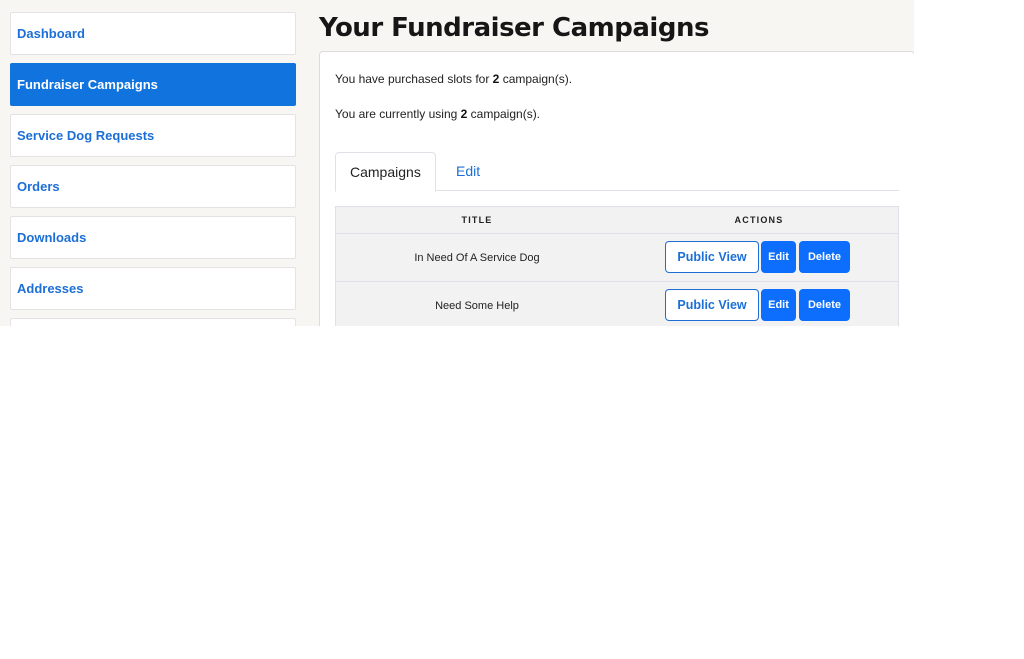 This screenshot has width=1024, height=659. I want to click on tab-campaigns: Campaigns, so click(385, 172).